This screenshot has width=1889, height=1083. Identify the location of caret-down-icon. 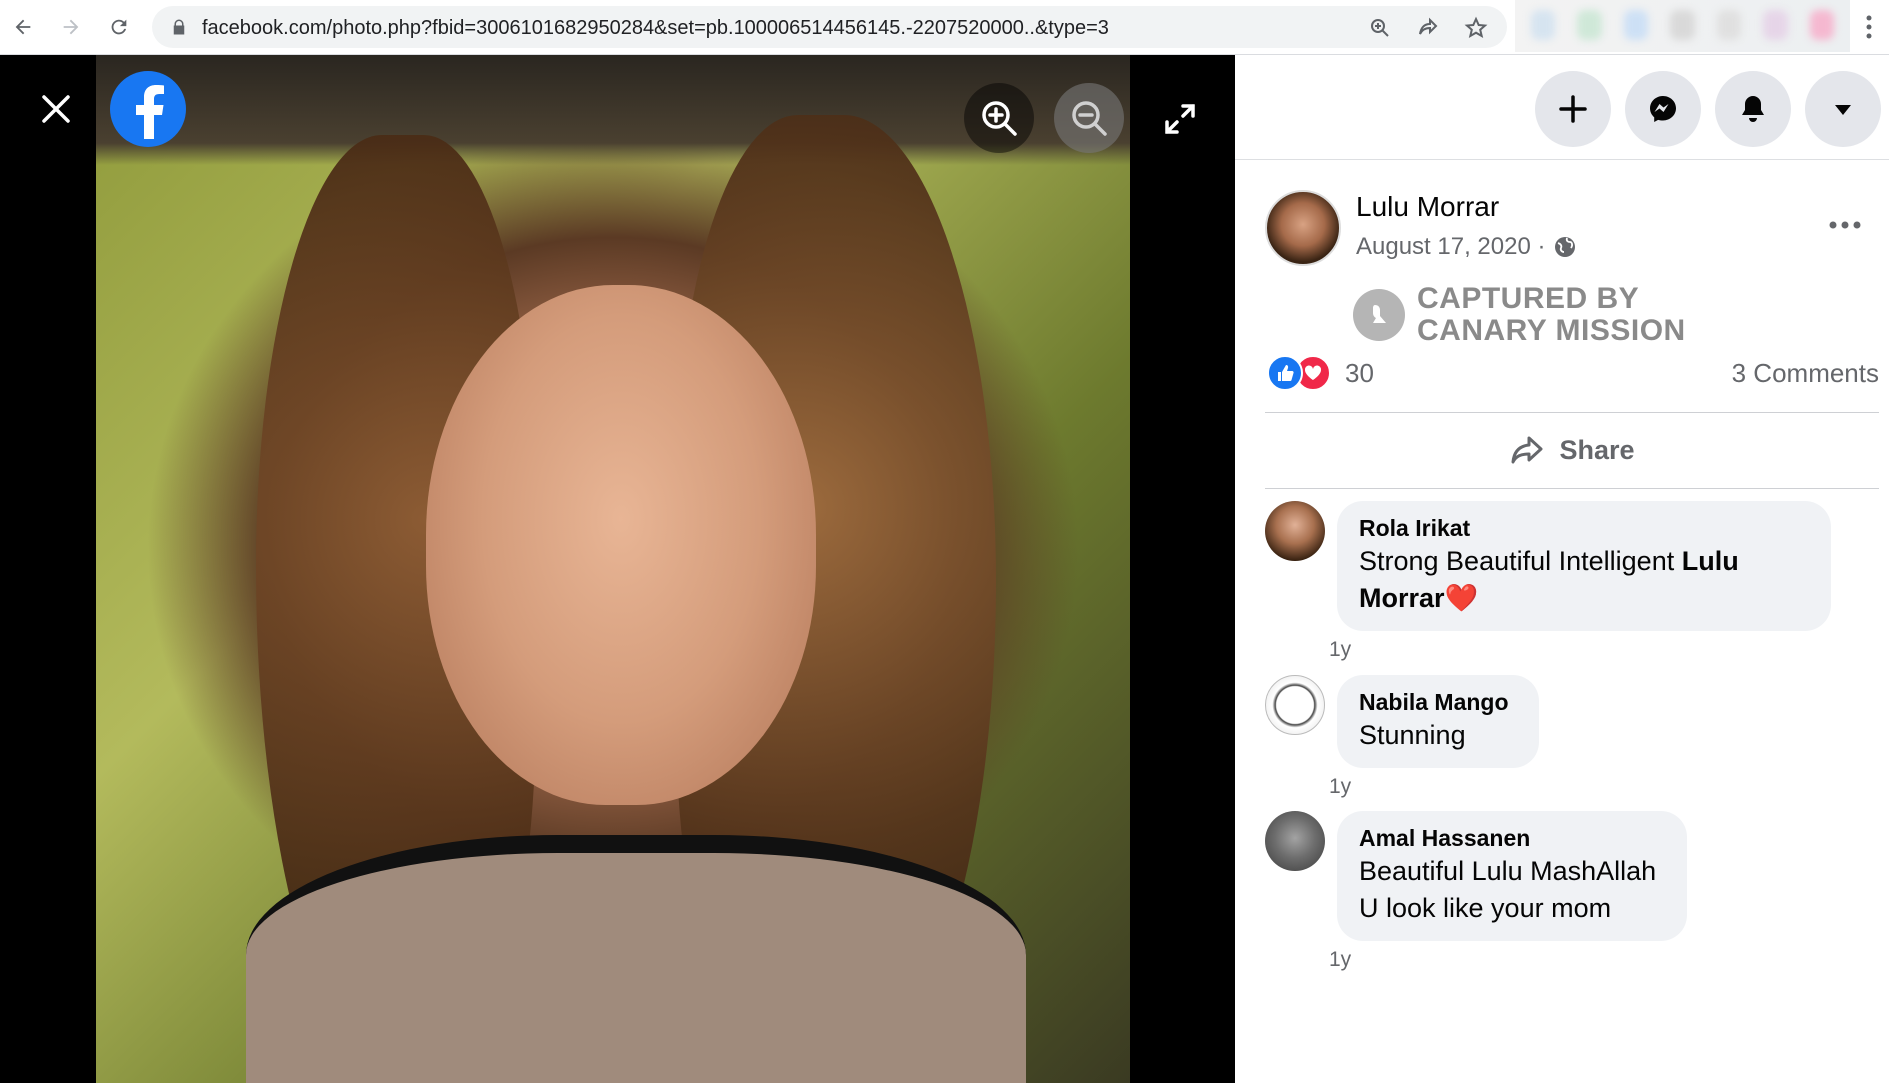
(1843, 110).